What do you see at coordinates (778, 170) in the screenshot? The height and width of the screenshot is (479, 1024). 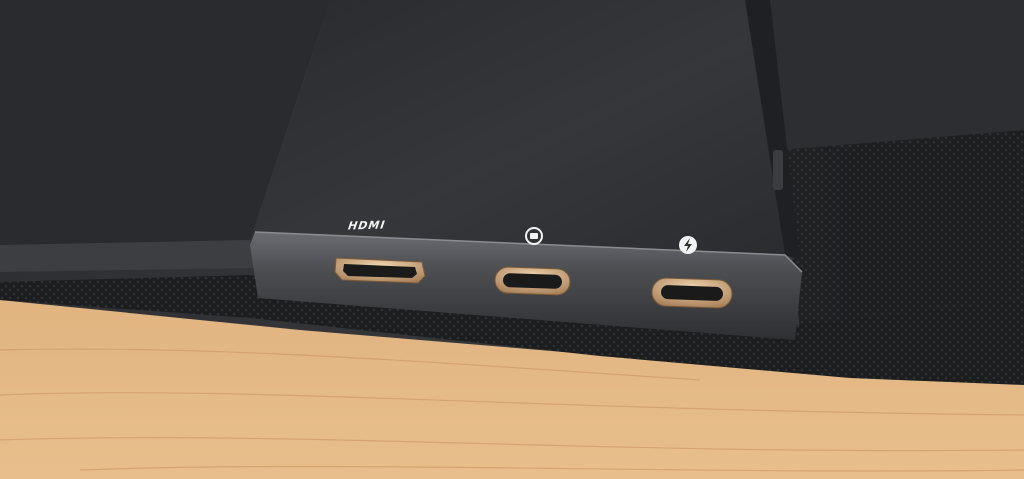 I see `side-button` at bounding box center [778, 170].